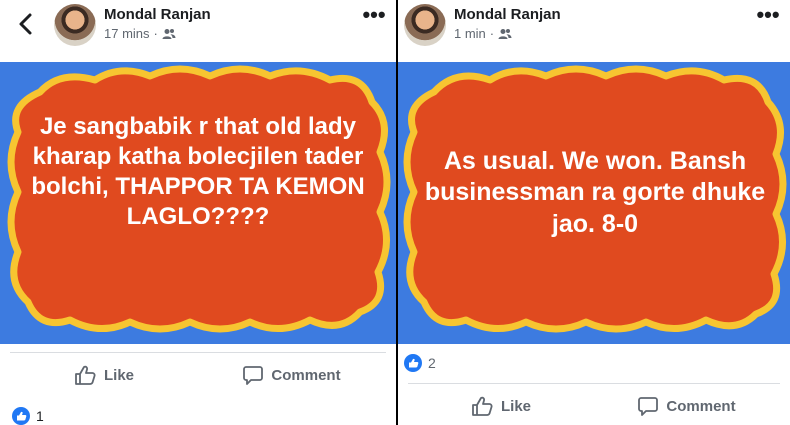 This screenshot has height=425, width=790. Describe the element at coordinates (198, 30) in the screenshot. I see `post-header: Mondal Ranjan 17 mins · •••` at that location.